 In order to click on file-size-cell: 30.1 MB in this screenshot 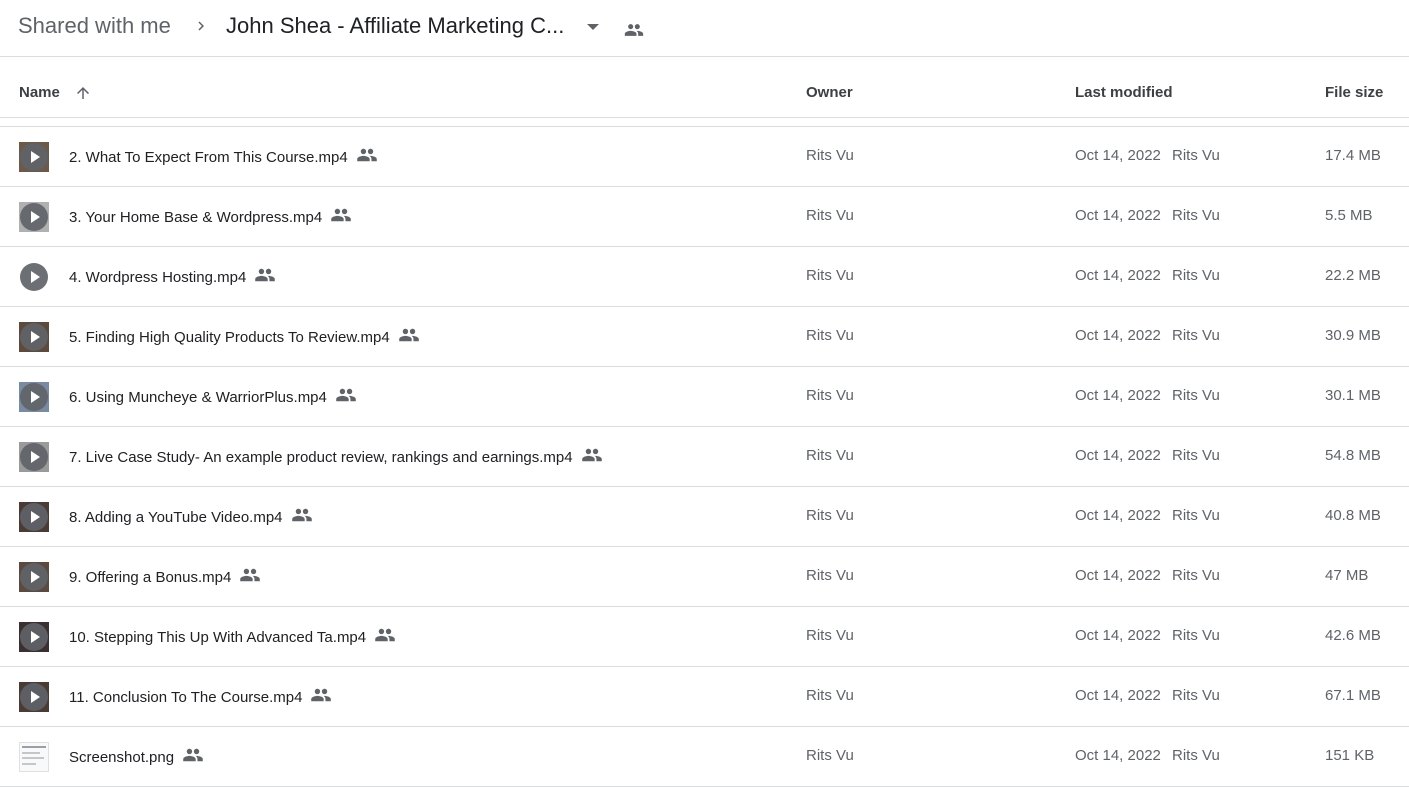, I will do `click(1353, 395)`.